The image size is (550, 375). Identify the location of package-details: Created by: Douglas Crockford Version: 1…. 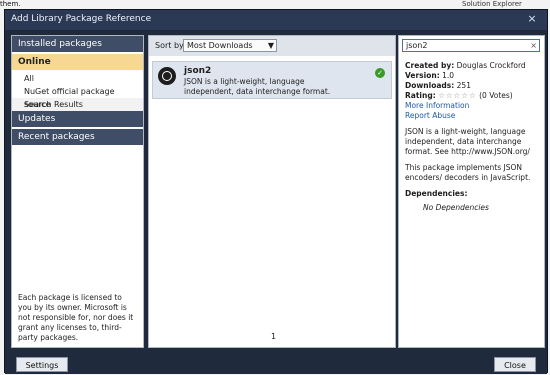
(473, 137).